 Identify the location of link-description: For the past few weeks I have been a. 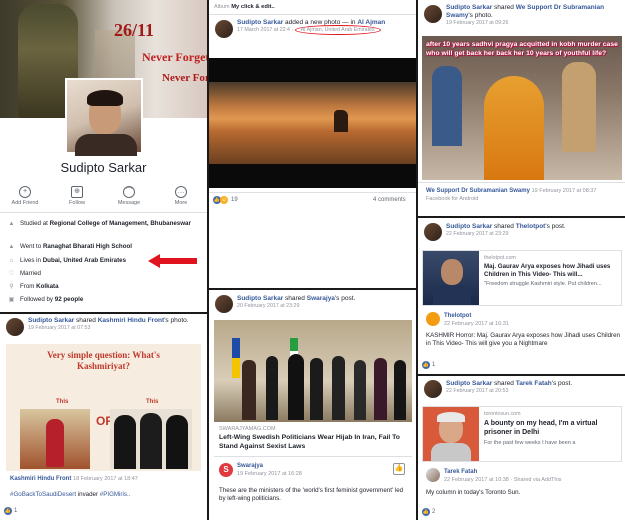
(530, 443).